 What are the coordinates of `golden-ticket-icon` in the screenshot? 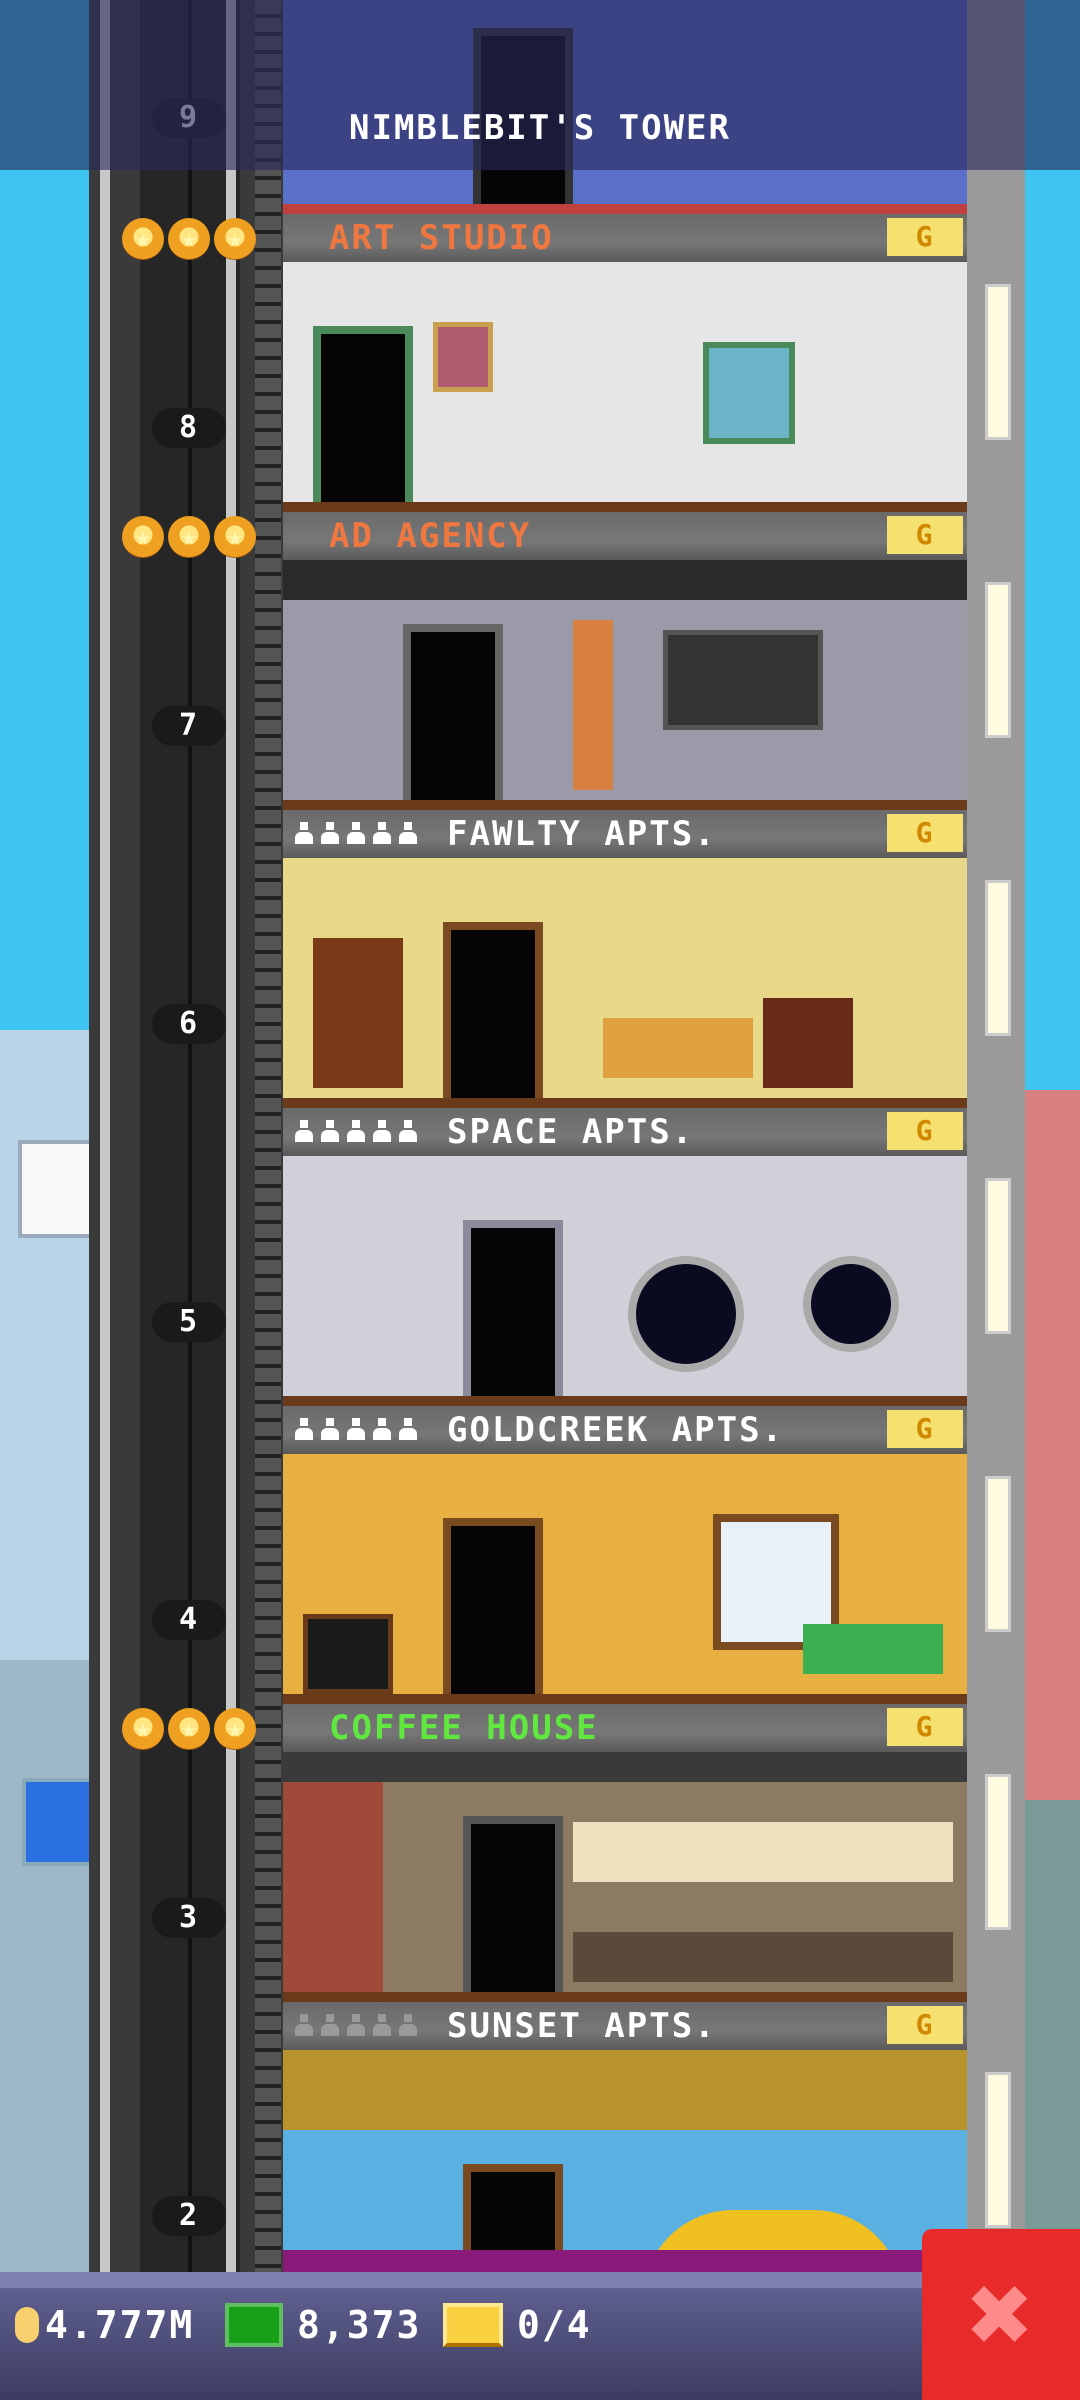 It's located at (473, 2325).